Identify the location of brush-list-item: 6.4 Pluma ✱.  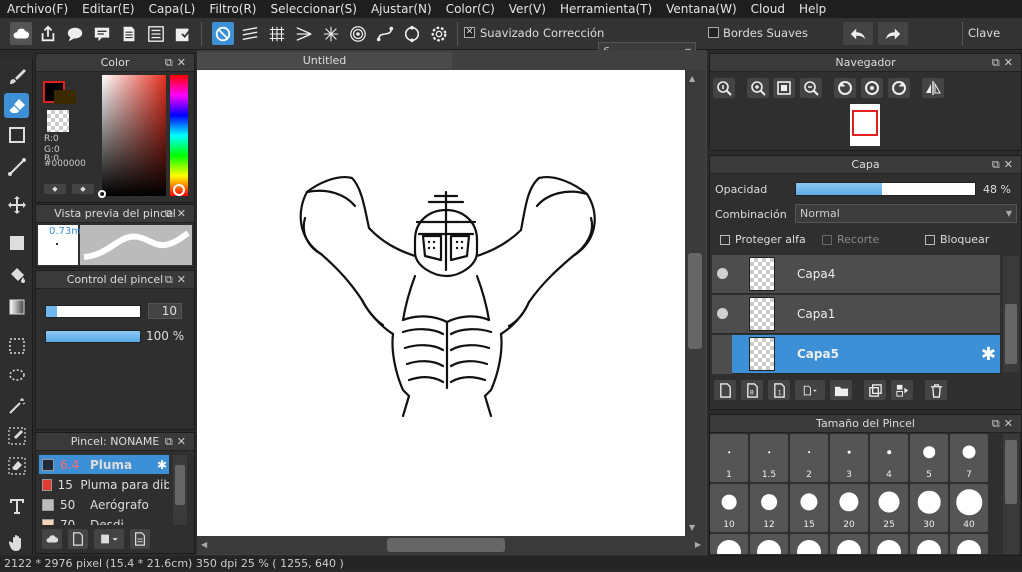
(104, 464).